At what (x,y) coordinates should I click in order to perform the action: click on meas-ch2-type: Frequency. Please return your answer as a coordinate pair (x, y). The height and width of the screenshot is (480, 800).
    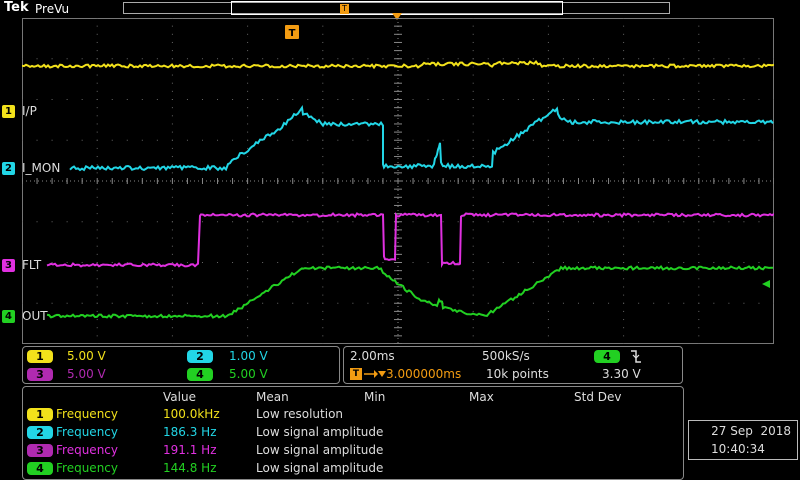
    Looking at the image, I should click on (87, 432).